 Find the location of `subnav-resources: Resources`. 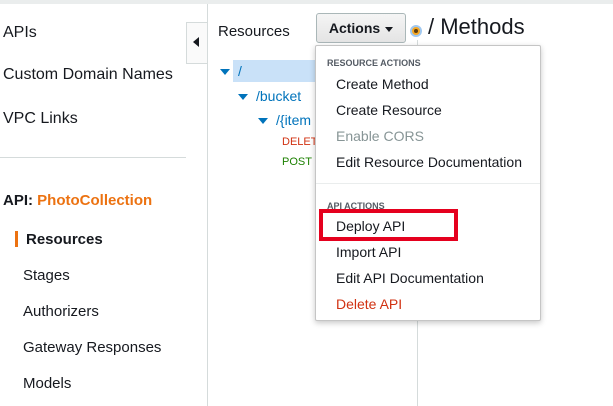

subnav-resources: Resources is located at coordinates (64, 239).